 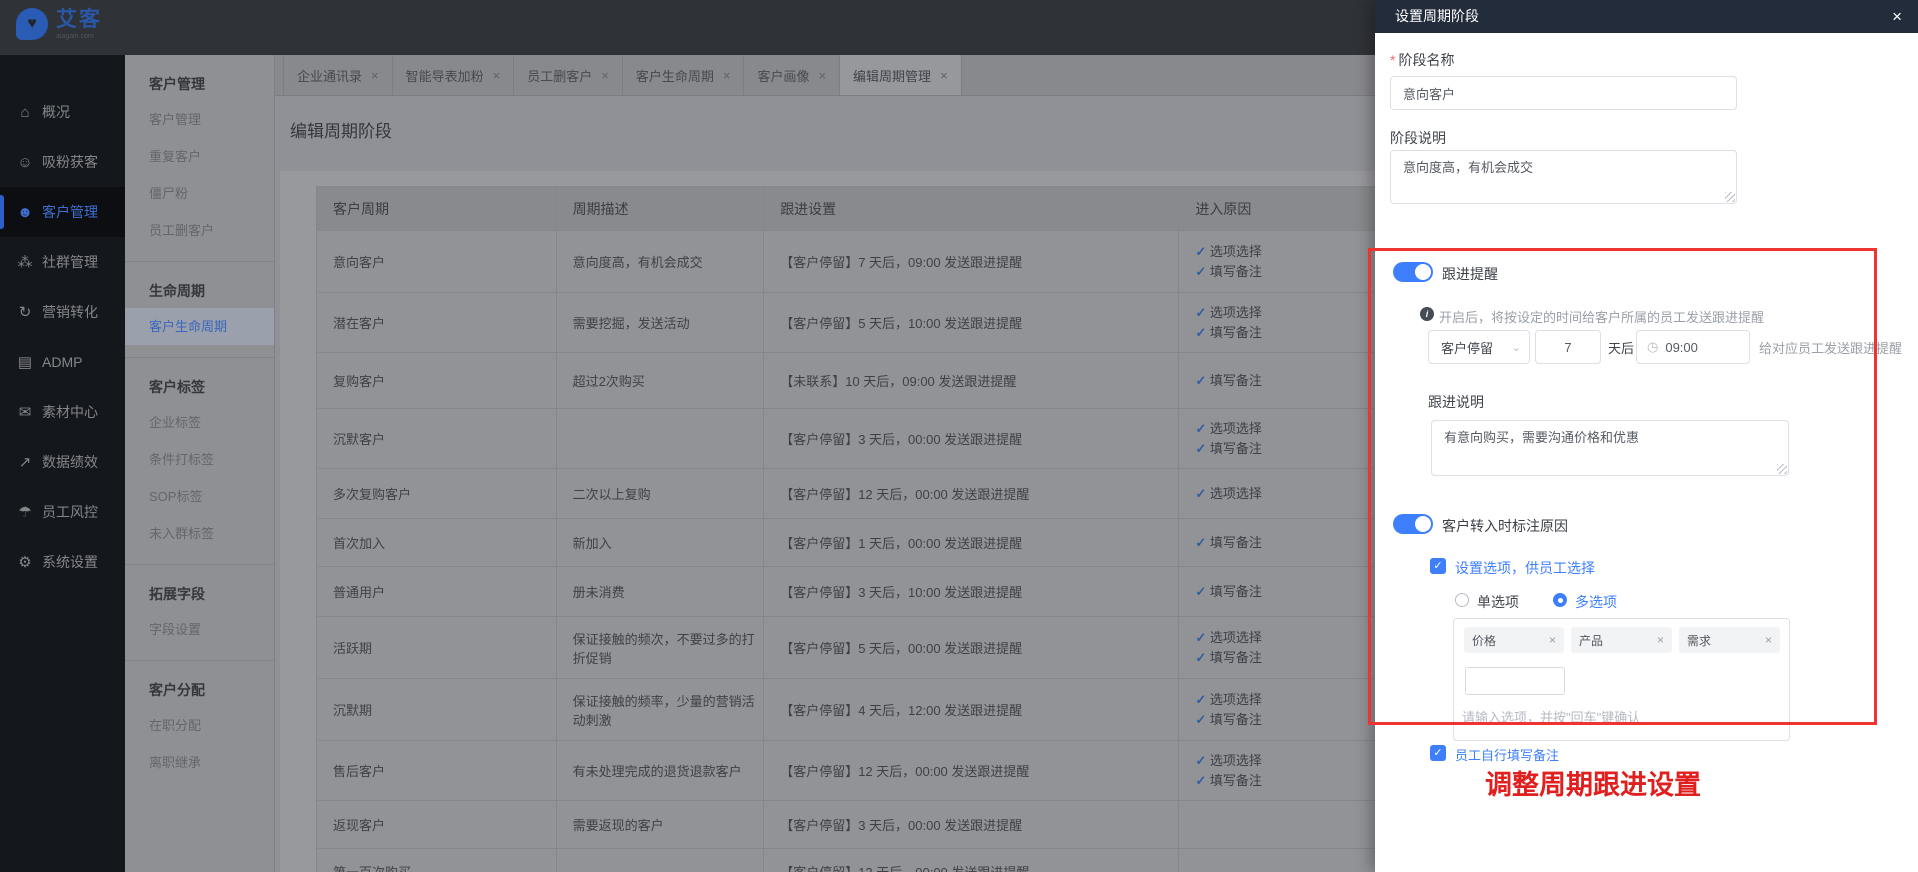 What do you see at coordinates (1438, 753) in the screenshot?
I see `self-note-checkbox: ✓` at bounding box center [1438, 753].